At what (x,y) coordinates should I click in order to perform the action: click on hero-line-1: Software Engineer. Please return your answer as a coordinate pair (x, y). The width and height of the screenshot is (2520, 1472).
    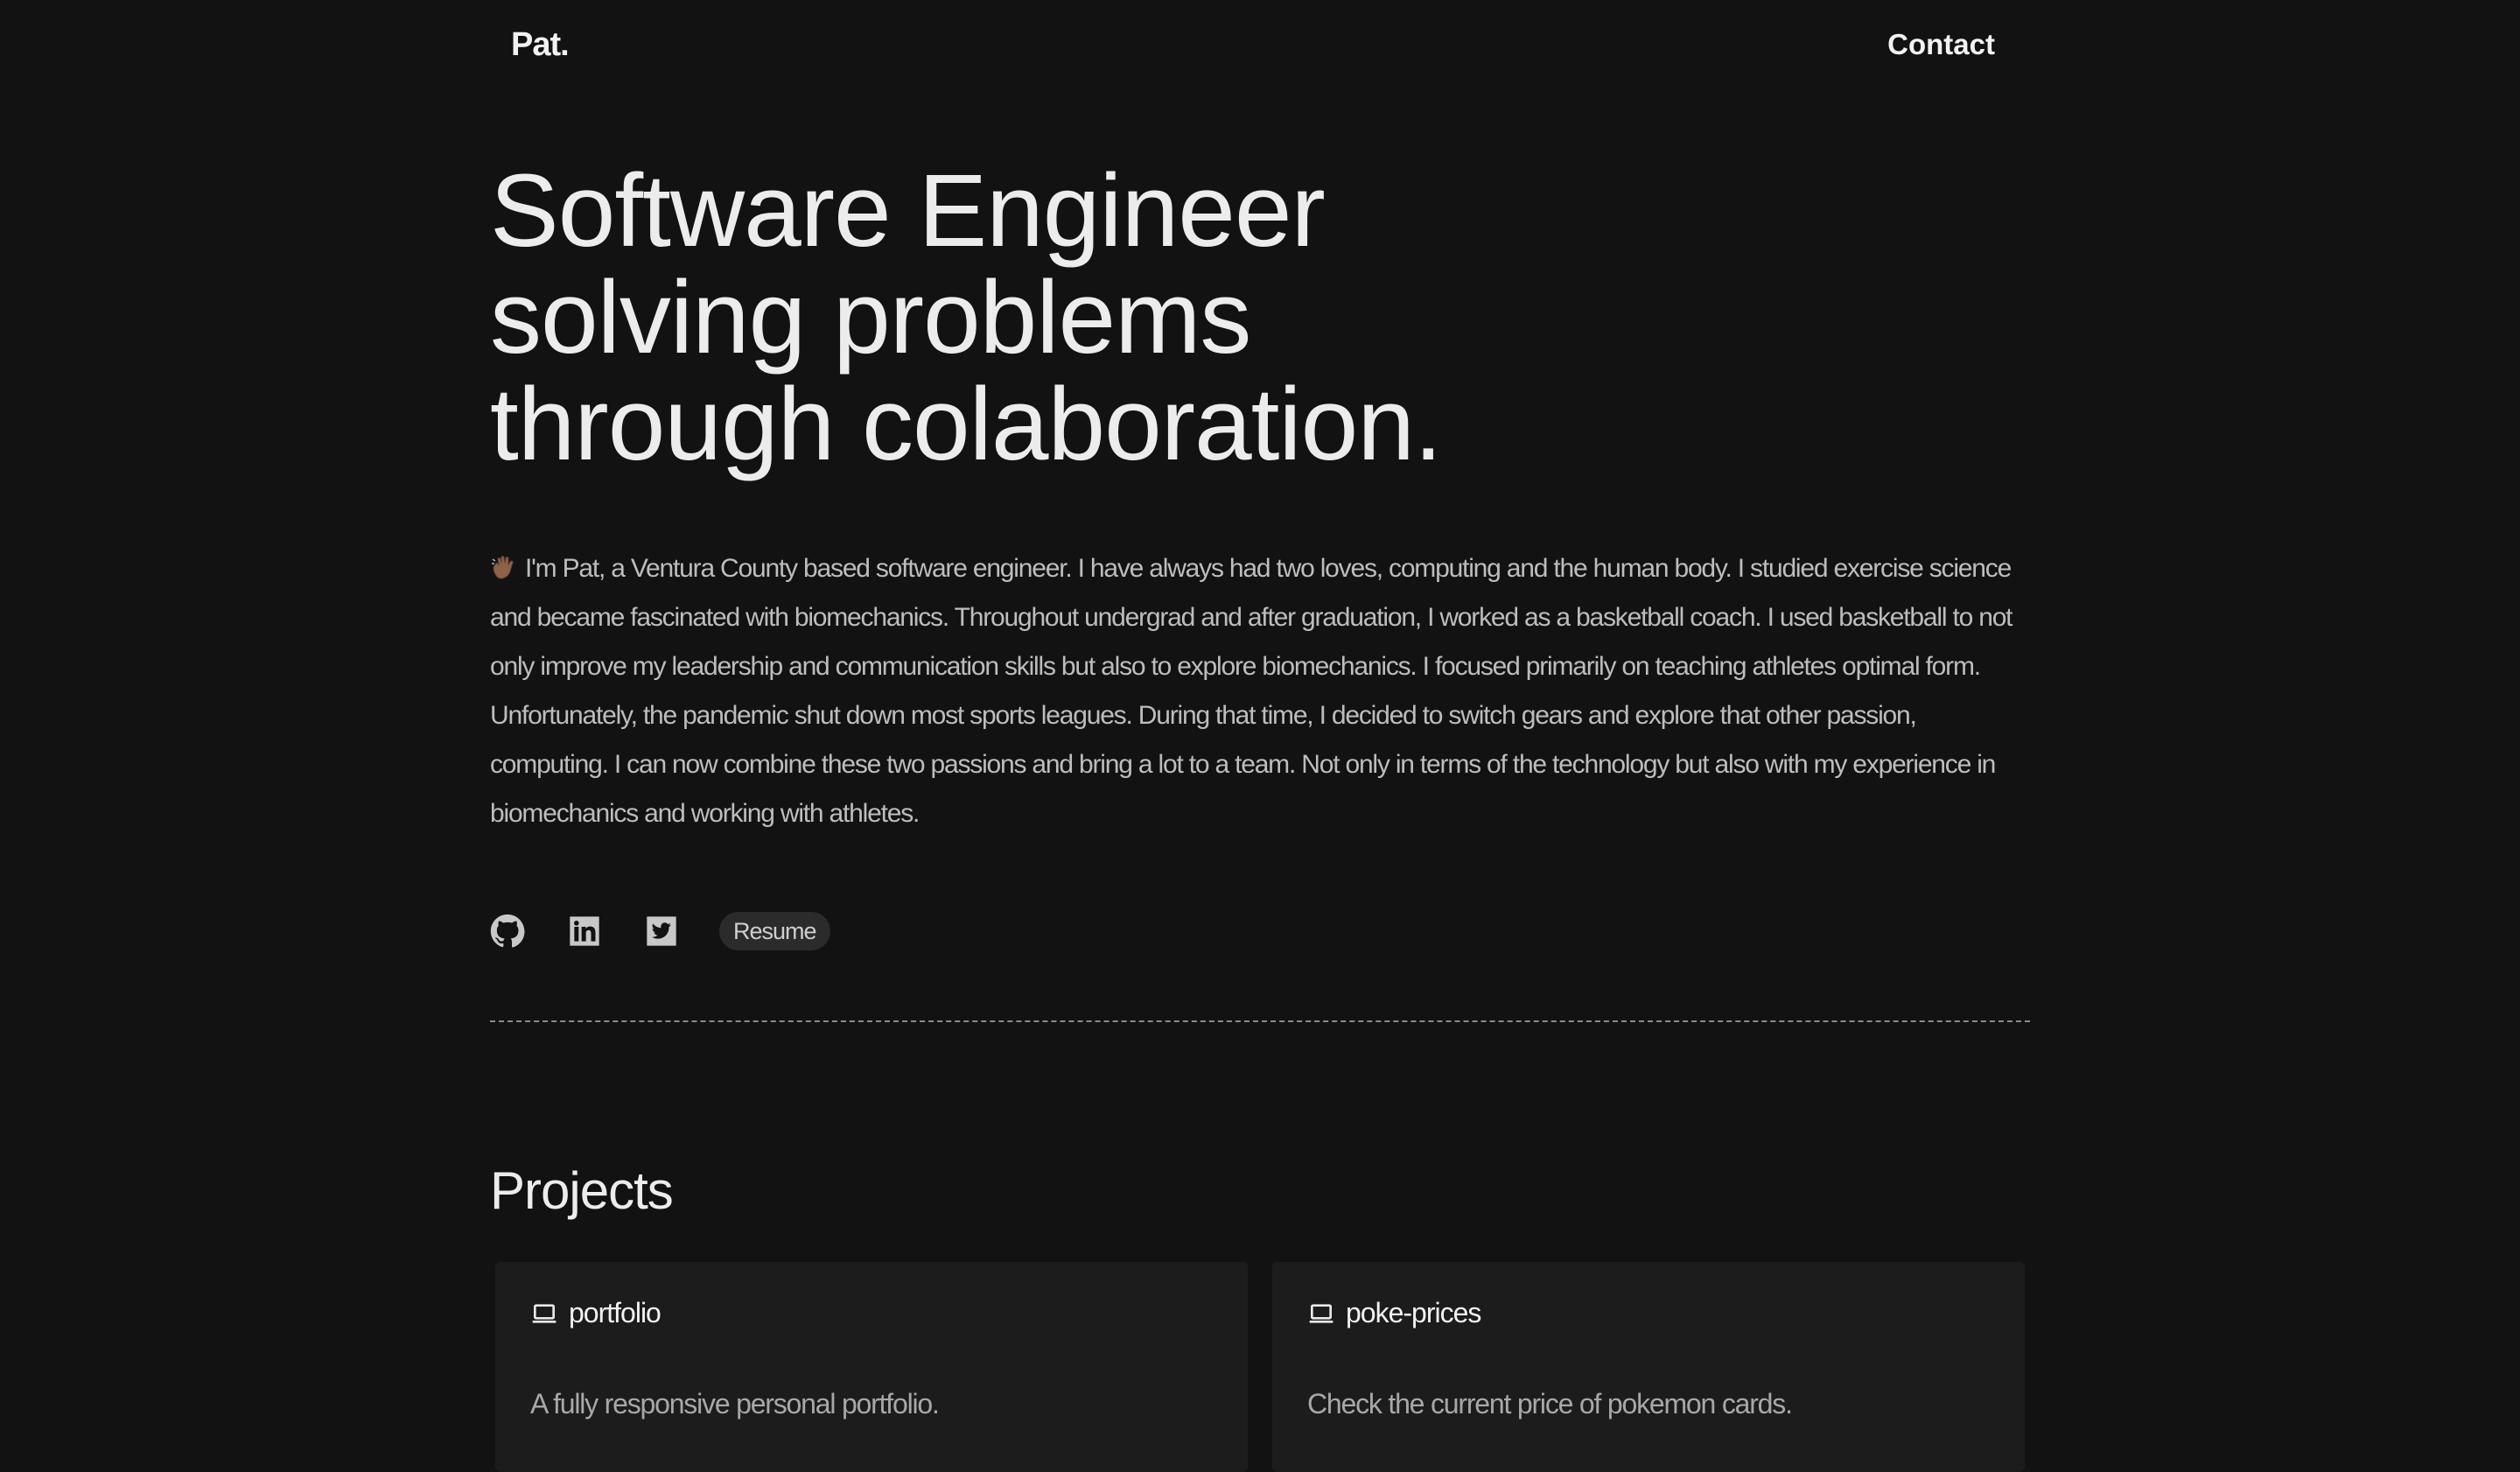
    Looking at the image, I should click on (908, 211).